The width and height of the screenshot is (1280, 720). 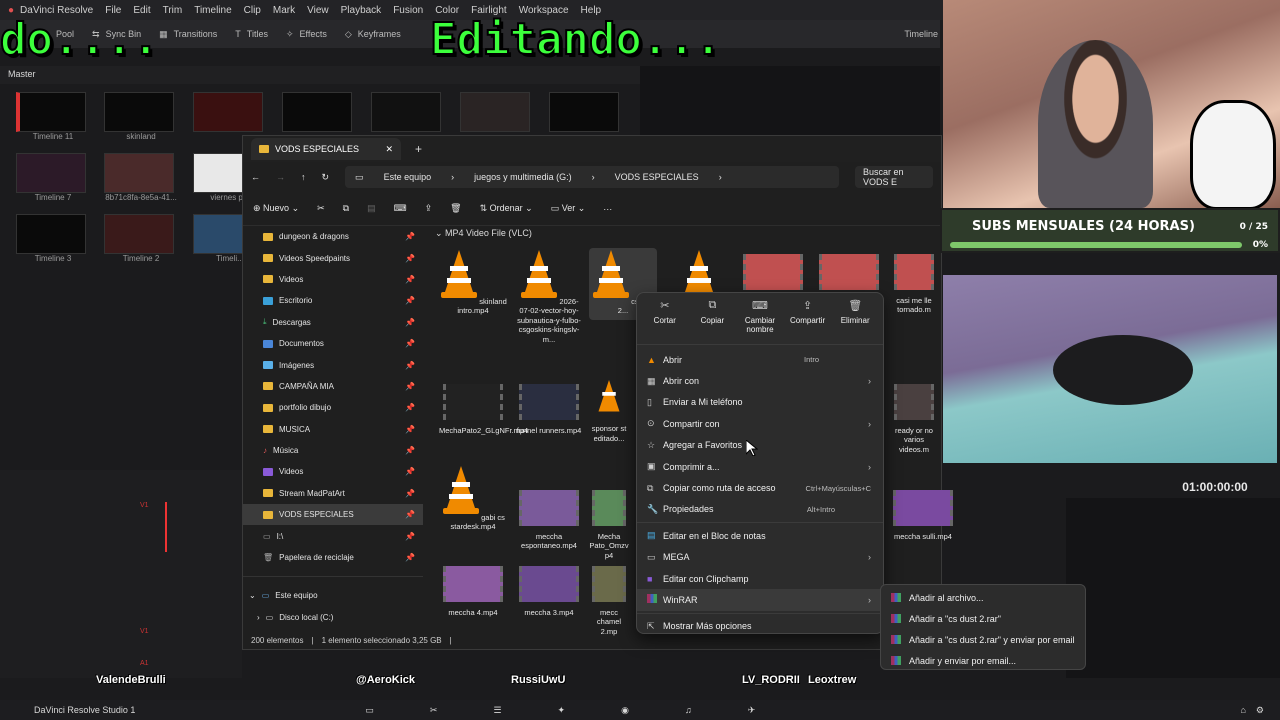 What do you see at coordinates (549, 406) in the screenshot?
I see `file-item: funnel runners.mp4` at bounding box center [549, 406].